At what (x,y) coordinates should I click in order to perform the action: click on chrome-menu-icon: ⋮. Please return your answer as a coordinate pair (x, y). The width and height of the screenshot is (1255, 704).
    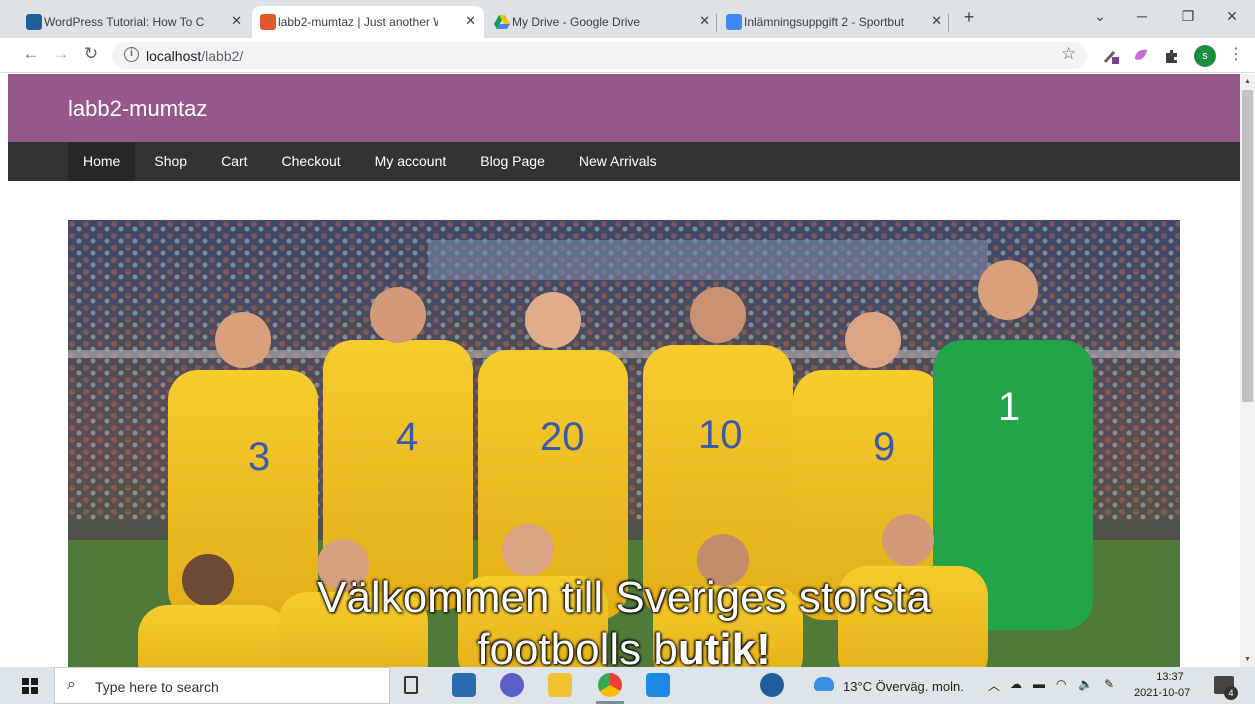
    Looking at the image, I should click on (1236, 54).